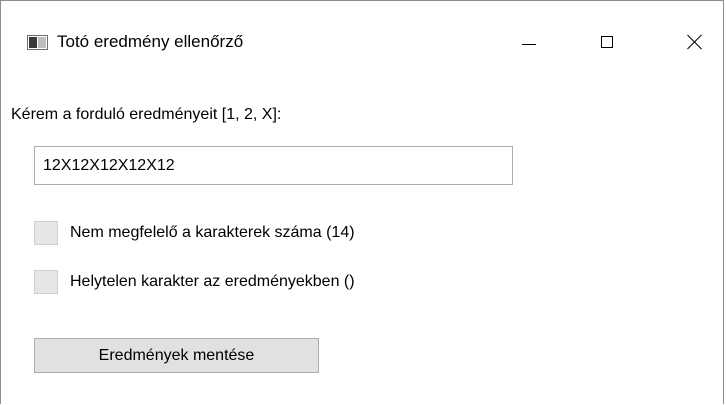 The image size is (726, 405). Describe the element at coordinates (146, 114) in the screenshot. I see `results-prompt-label: Kérem a forduló eredményeit [1, 2, X]:` at that location.